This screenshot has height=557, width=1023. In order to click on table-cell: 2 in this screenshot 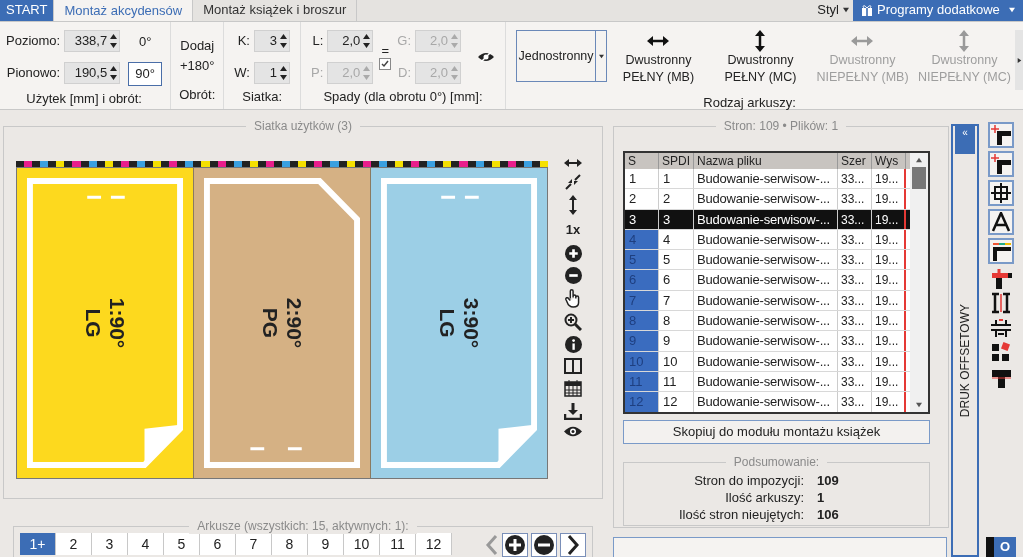, I will do `click(676, 199)`.